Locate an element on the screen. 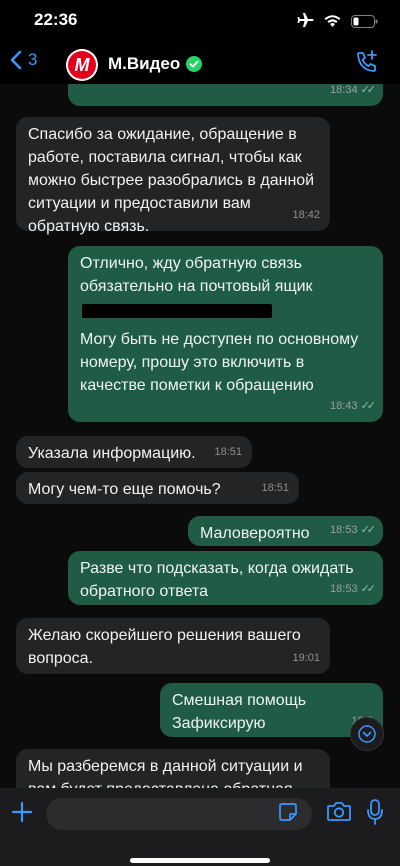 Image resolution: width=400 pixels, height=866 pixels. message-time: 18:34 is located at coordinates (344, 90).